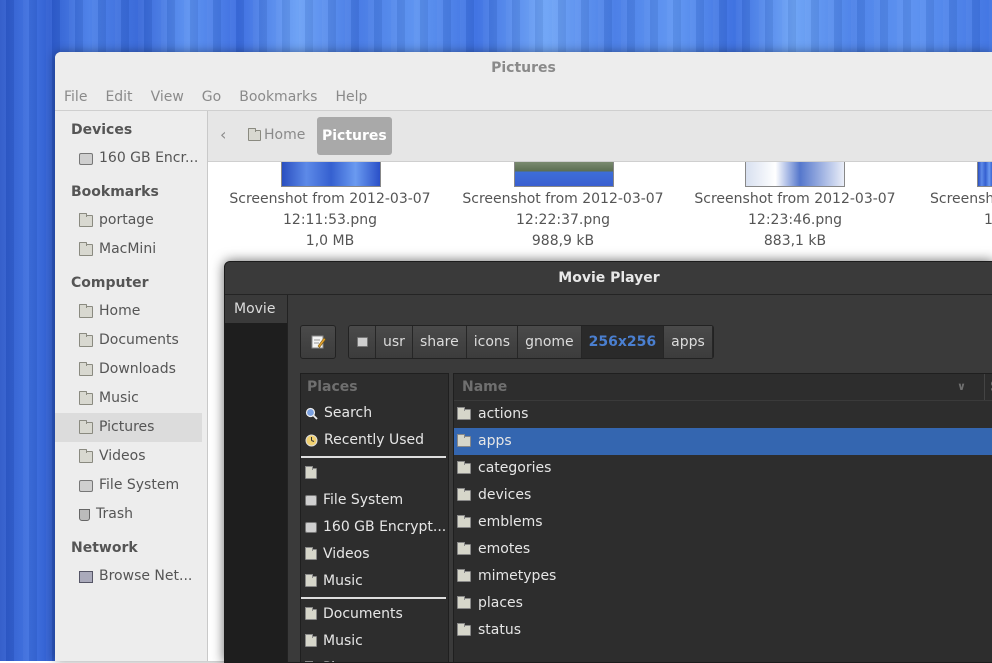 This screenshot has width=992, height=663. I want to click on sidebar-heading-bookmarks: Bookmarks, so click(115, 192).